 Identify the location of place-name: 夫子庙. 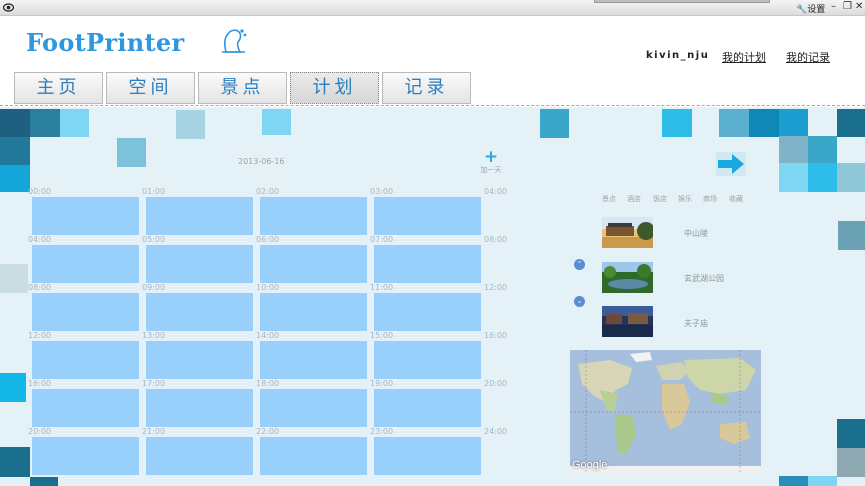
(696, 323).